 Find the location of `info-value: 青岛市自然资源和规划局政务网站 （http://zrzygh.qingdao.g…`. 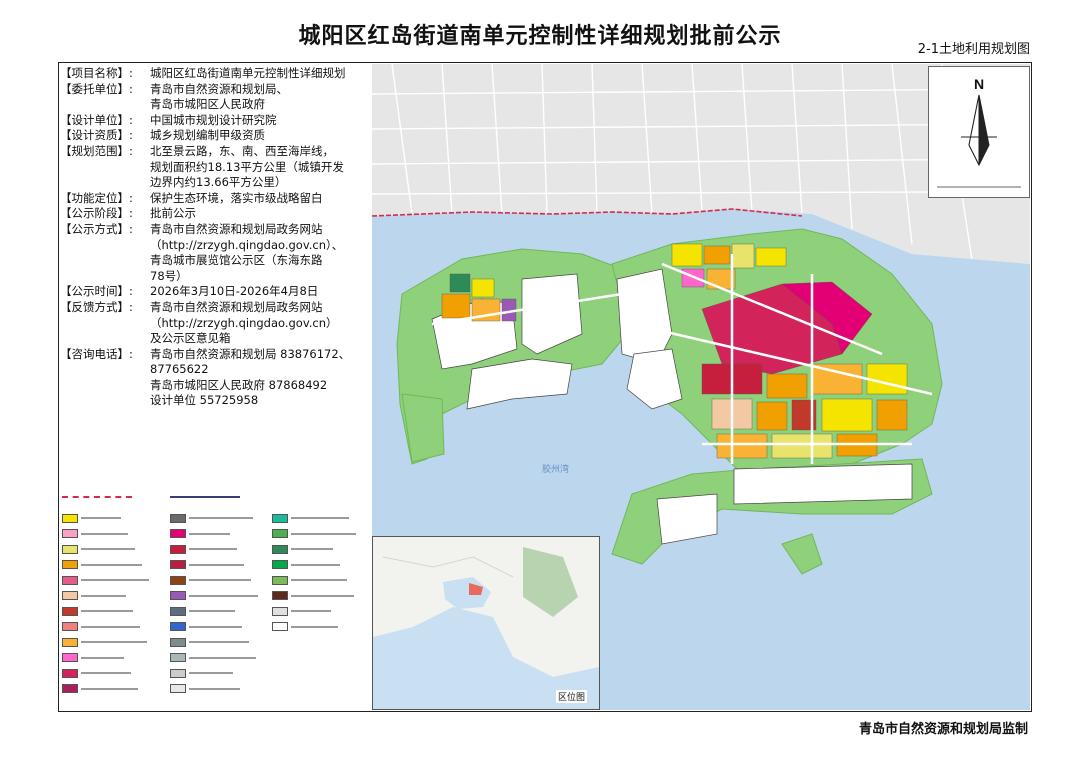

info-value: 青岛市自然资源和规划局政务网站 （http://zrzygh.qingdao.g… is located at coordinates (247, 252).